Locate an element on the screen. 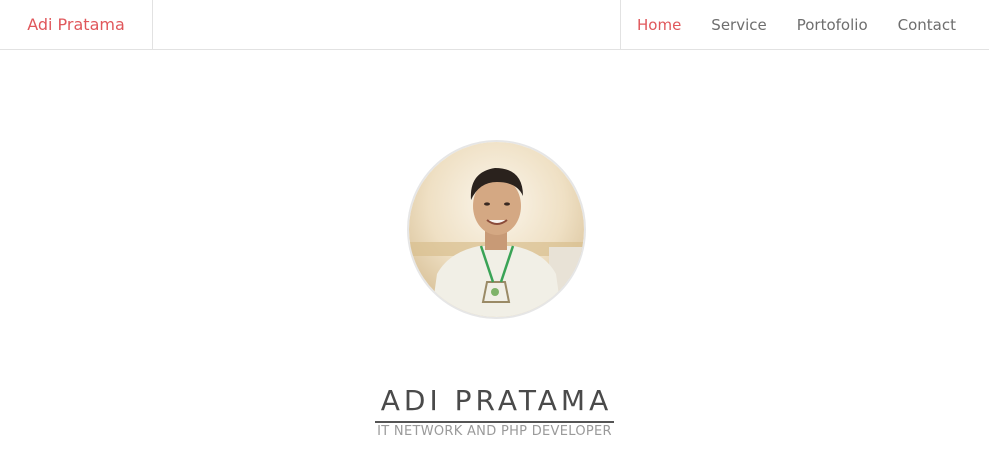  nav-item-portofolio: Portofolio is located at coordinates (832, 25).